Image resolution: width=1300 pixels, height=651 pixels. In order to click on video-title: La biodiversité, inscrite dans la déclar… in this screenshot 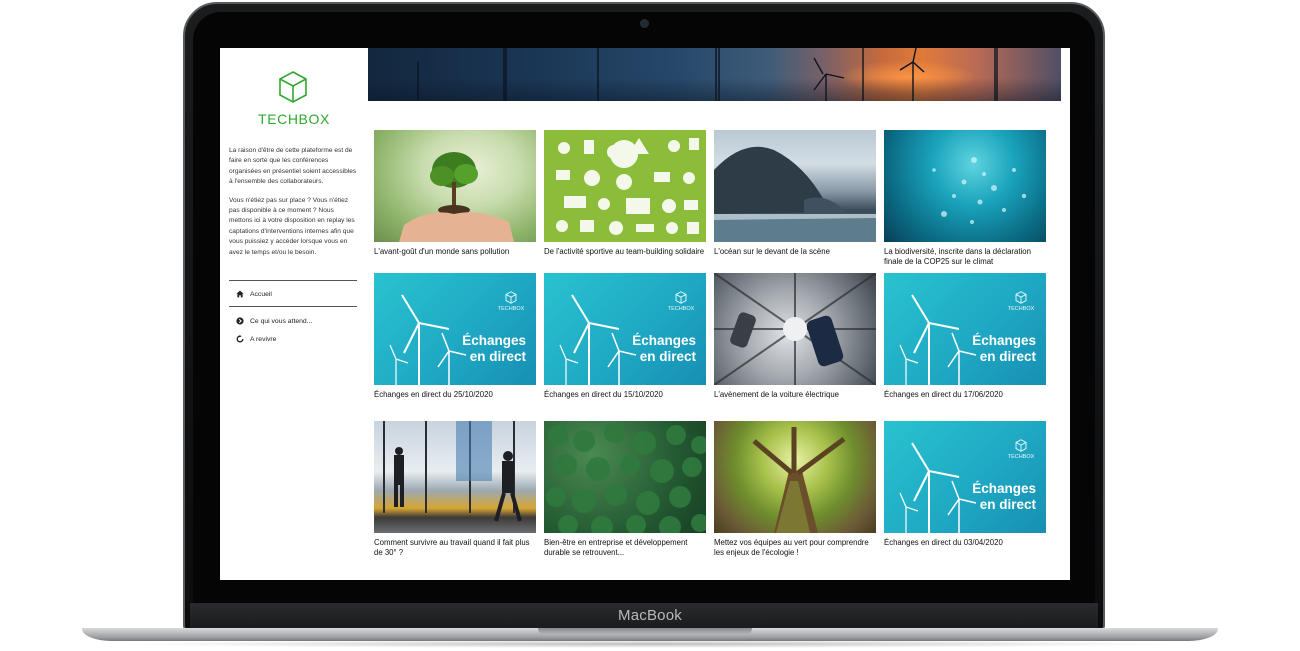, I will do `click(965, 256)`.